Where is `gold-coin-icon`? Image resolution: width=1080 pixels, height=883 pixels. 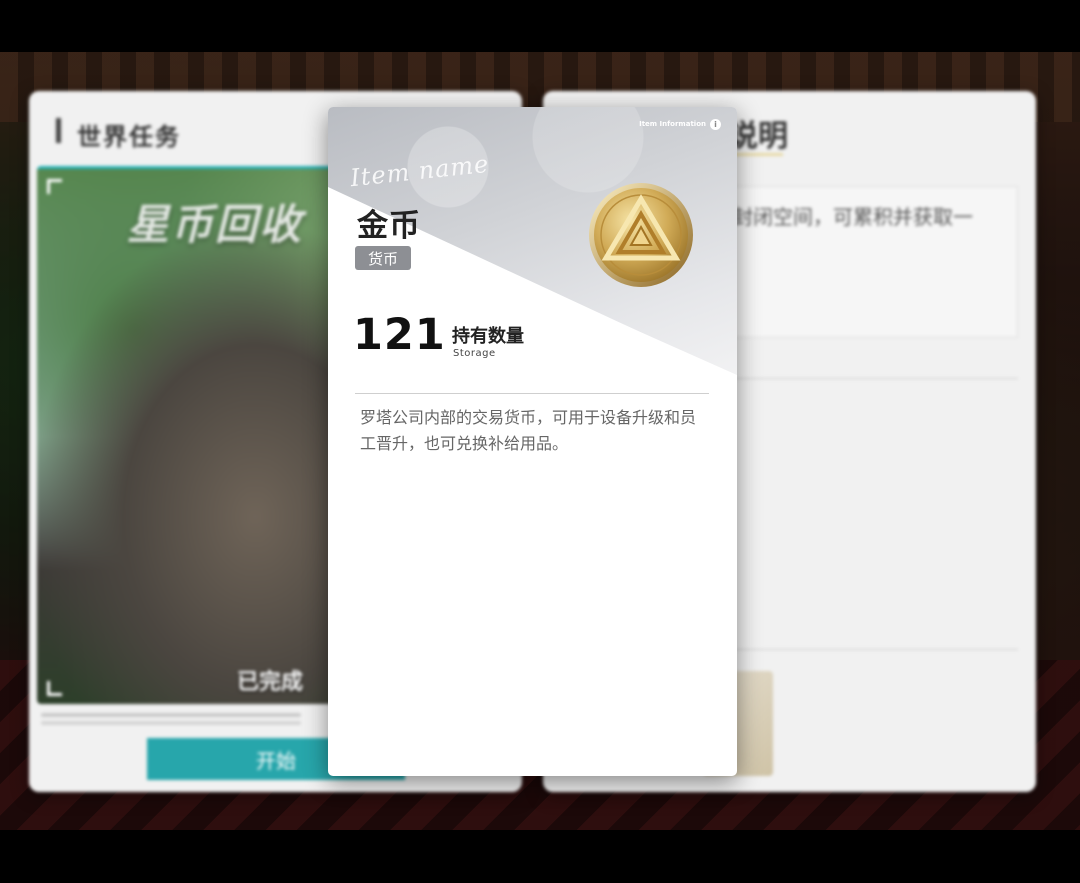 gold-coin-icon is located at coordinates (641, 235).